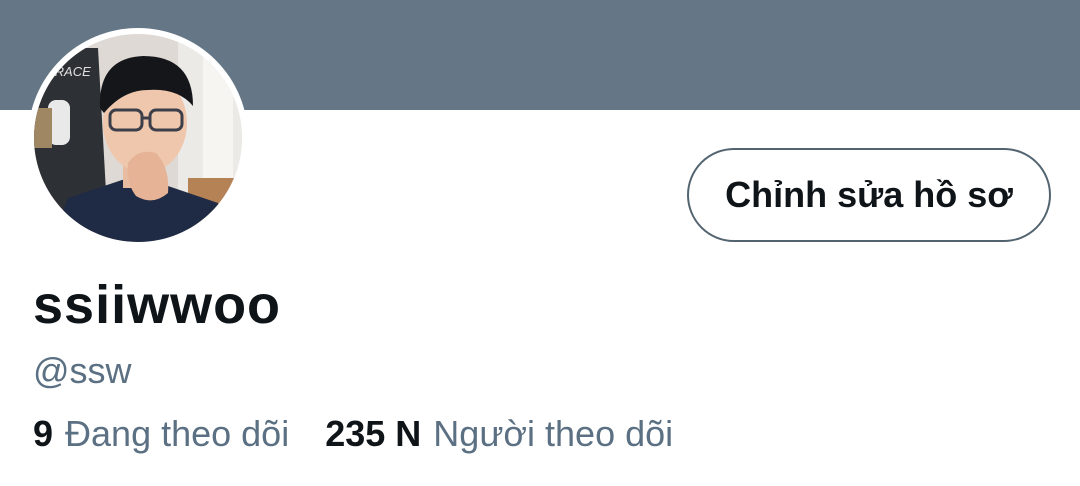 The width and height of the screenshot is (1080, 486). Describe the element at coordinates (43, 433) in the screenshot. I see `following-count: 9` at that location.